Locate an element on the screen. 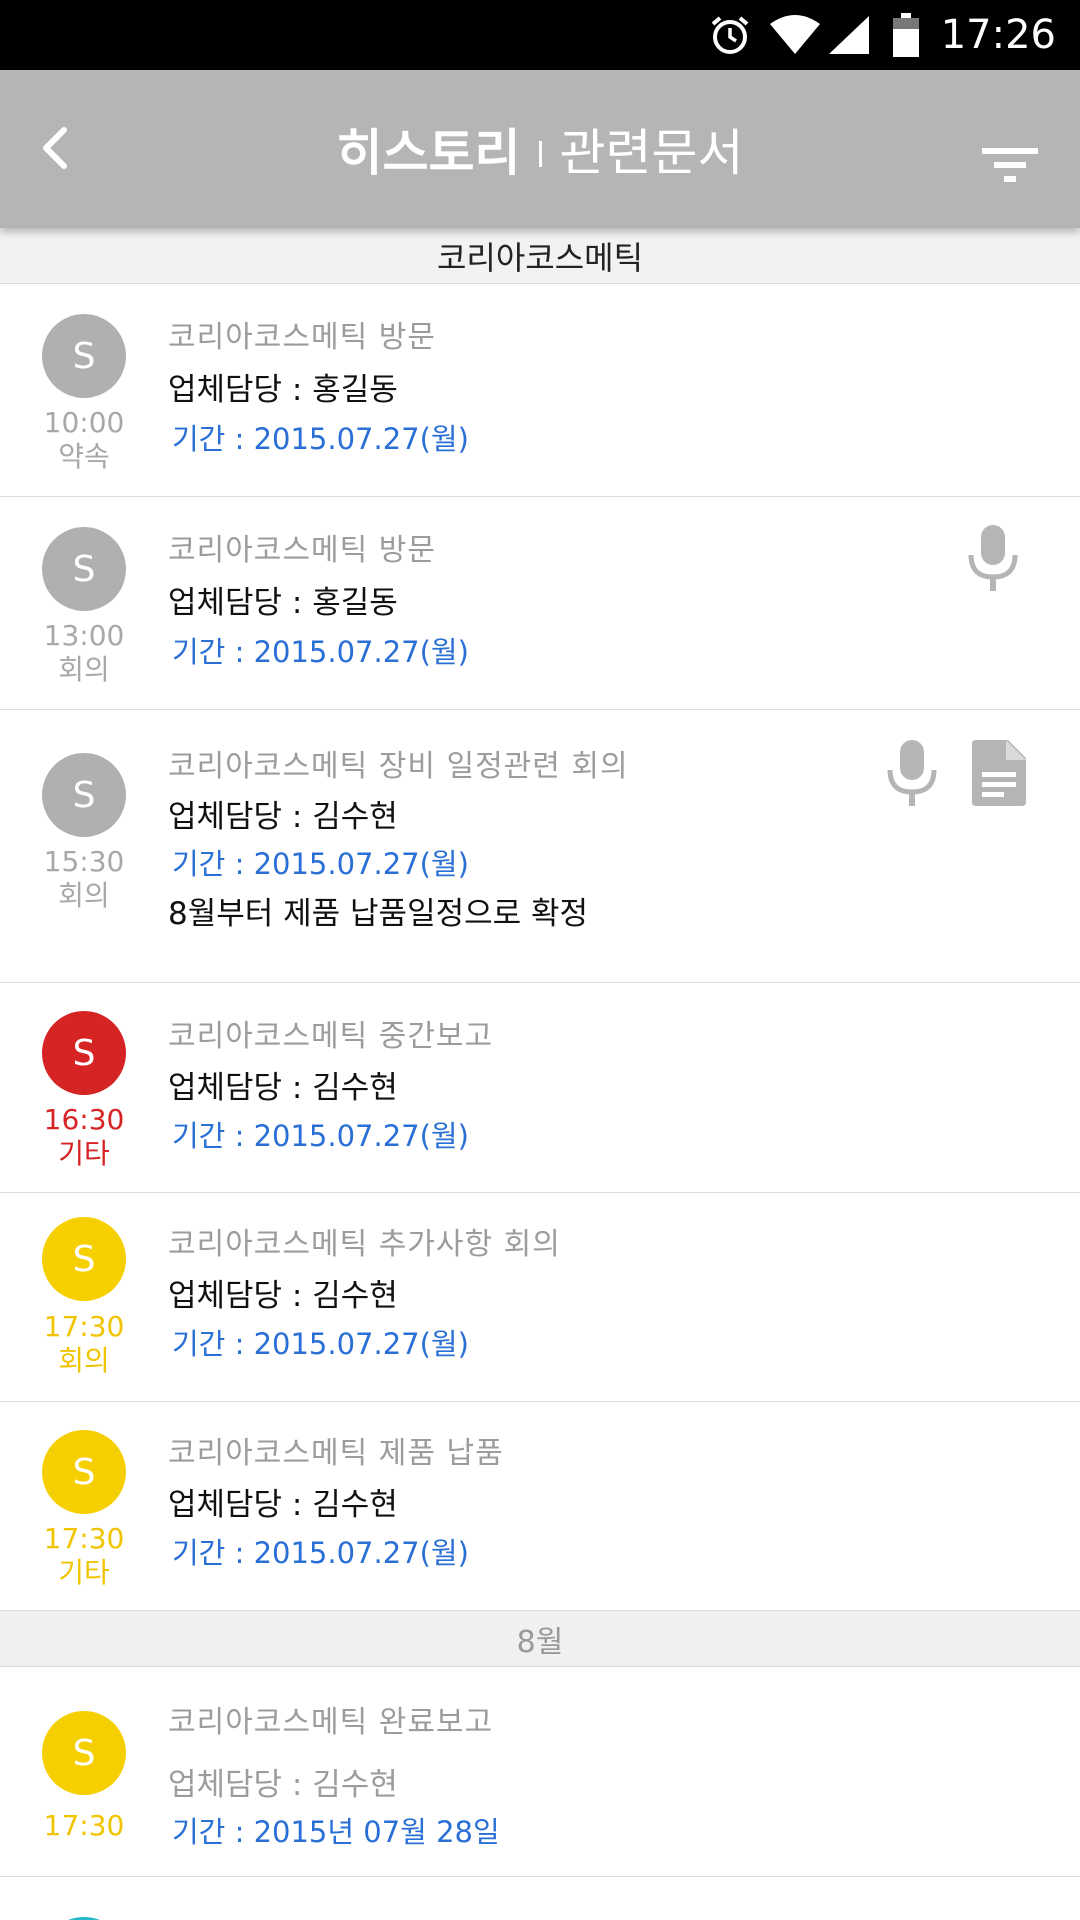  battery-icon is located at coordinates (905, 35).